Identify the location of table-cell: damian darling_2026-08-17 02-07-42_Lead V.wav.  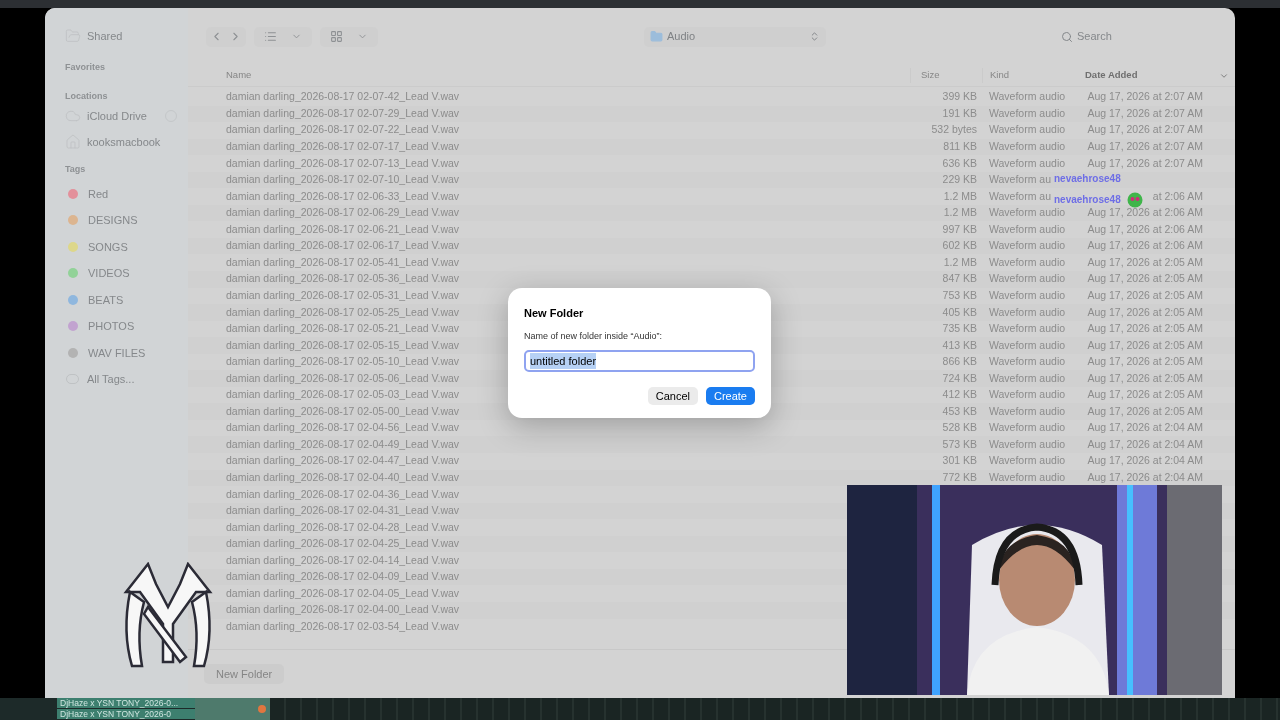
(343, 96).